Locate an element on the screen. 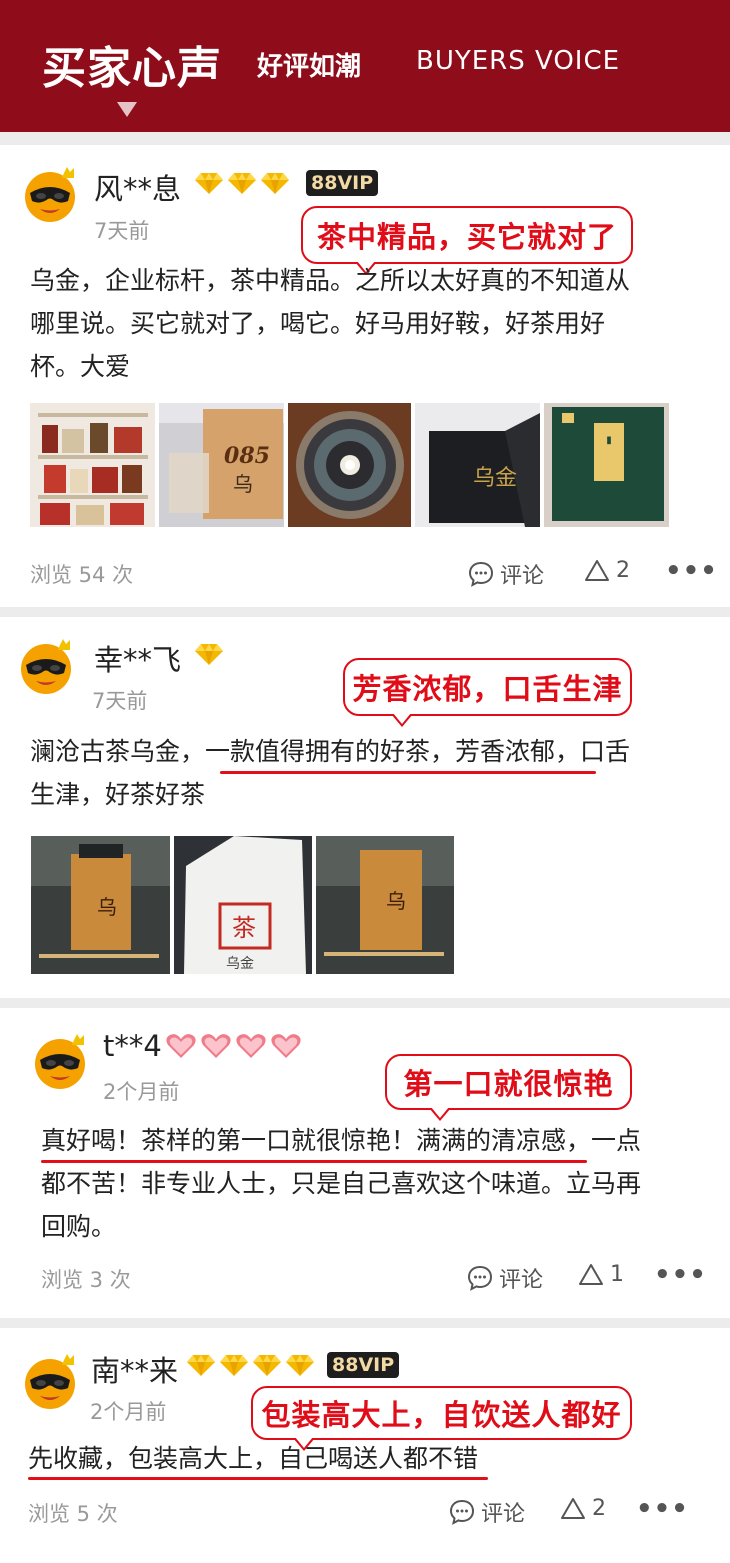  username: 风**息 is located at coordinates (137, 187).